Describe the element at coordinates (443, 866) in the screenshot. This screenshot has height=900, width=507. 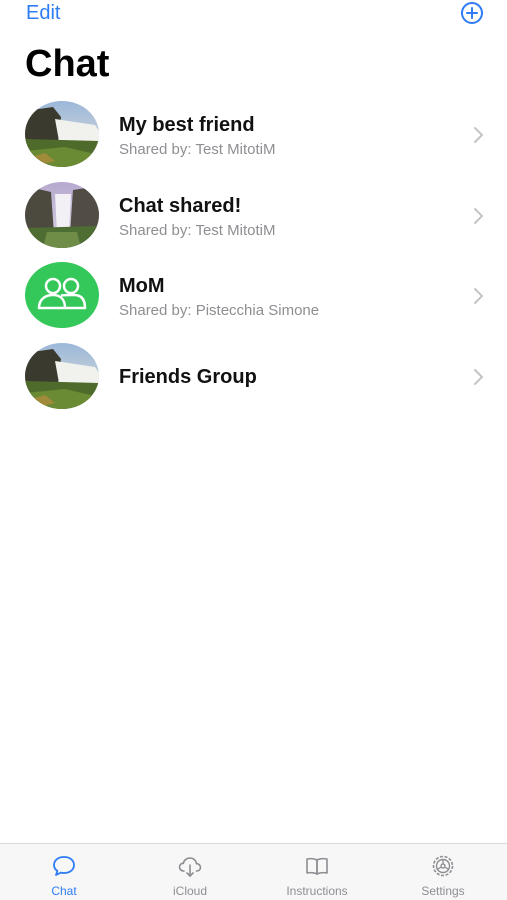
I see `gear-icon` at that location.